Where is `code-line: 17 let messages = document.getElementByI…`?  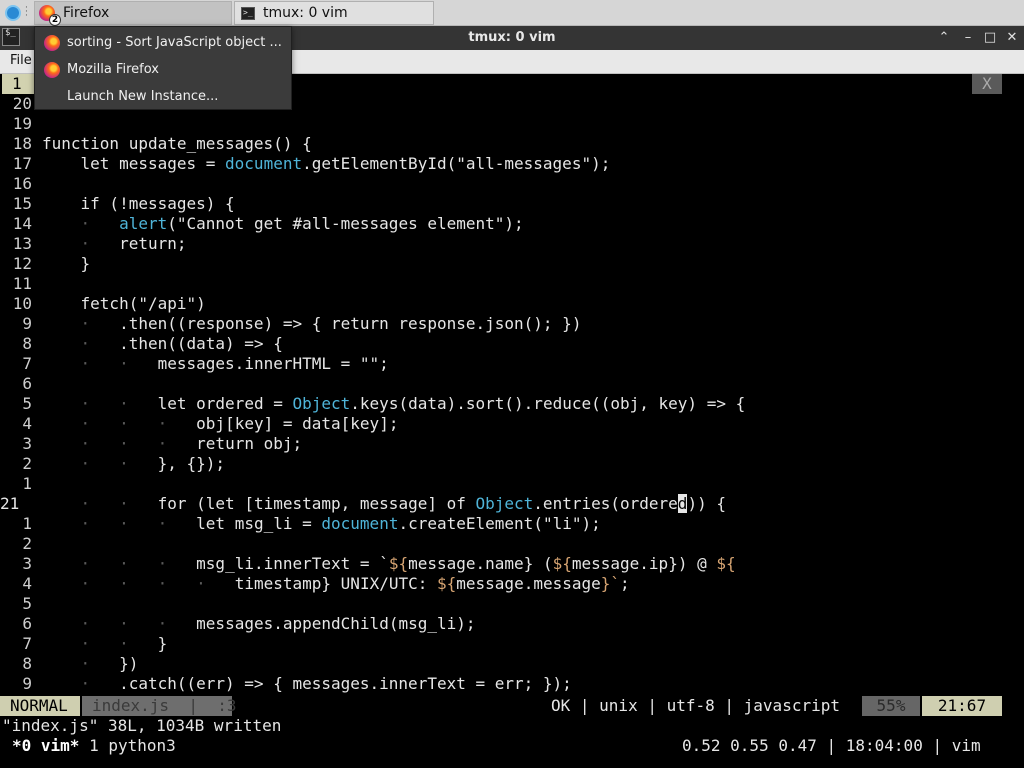
code-line: 17 let messages = document.getElementByI… is located at coordinates (512, 164).